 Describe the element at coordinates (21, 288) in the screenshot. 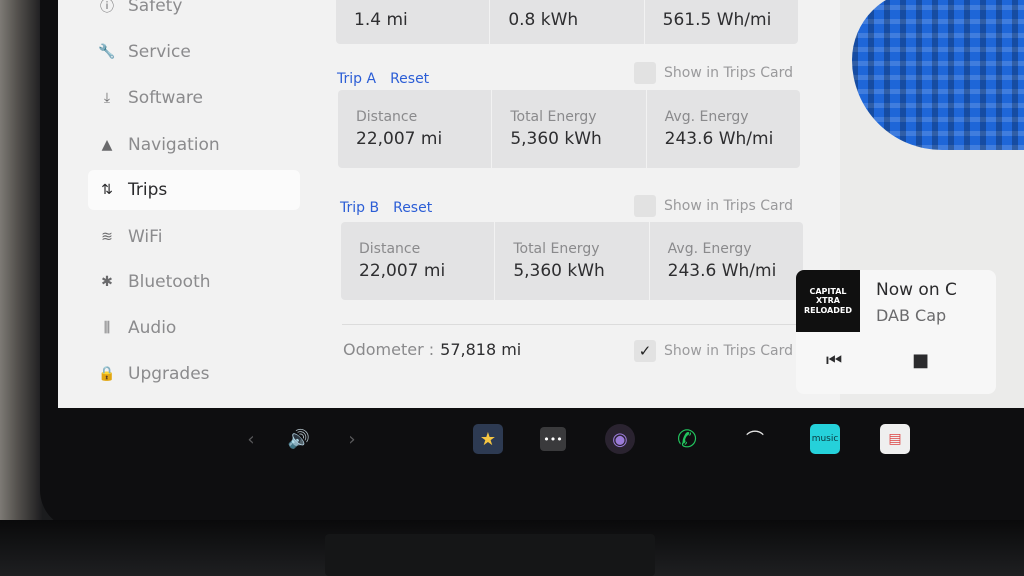

I see `vehicle-trim-left` at that location.